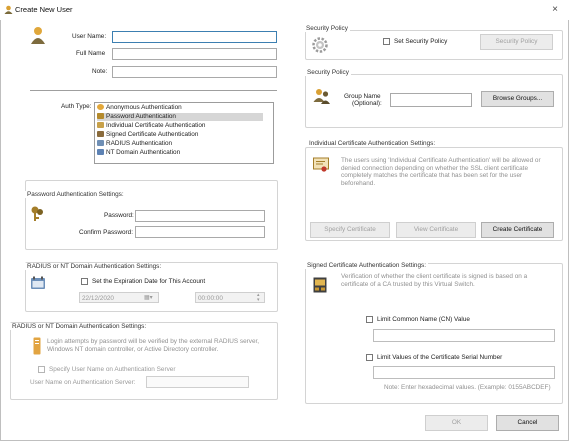 This screenshot has width=569, height=441. Describe the element at coordinates (327, 28) in the screenshot. I see `security-policy-title: Security Policy` at that location.